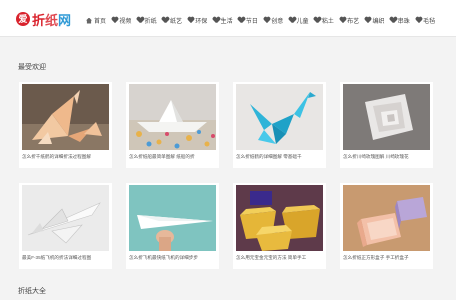  Describe the element at coordinates (197, 20) in the screenshot. I see `nav-item-eco: 环保` at that location.